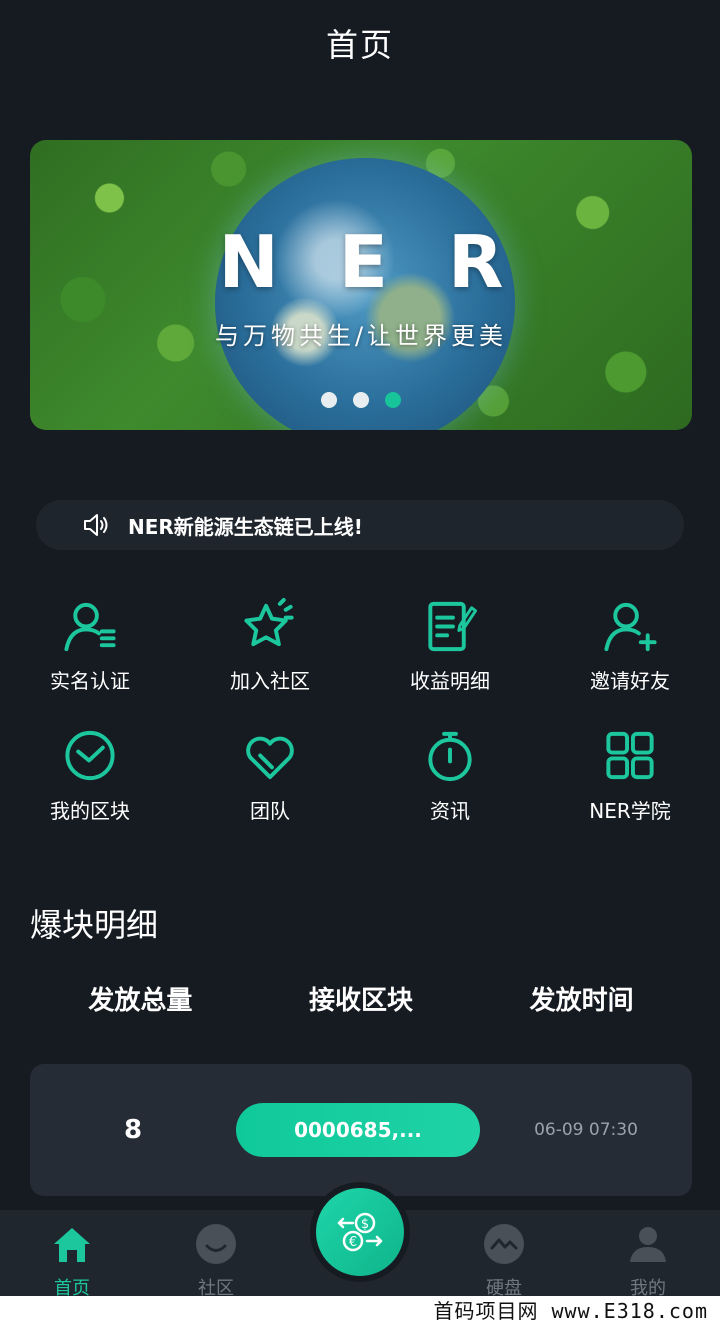 The width and height of the screenshot is (720, 1323). Describe the element at coordinates (450, 681) in the screenshot. I see `feature-label: 收益明细` at that location.